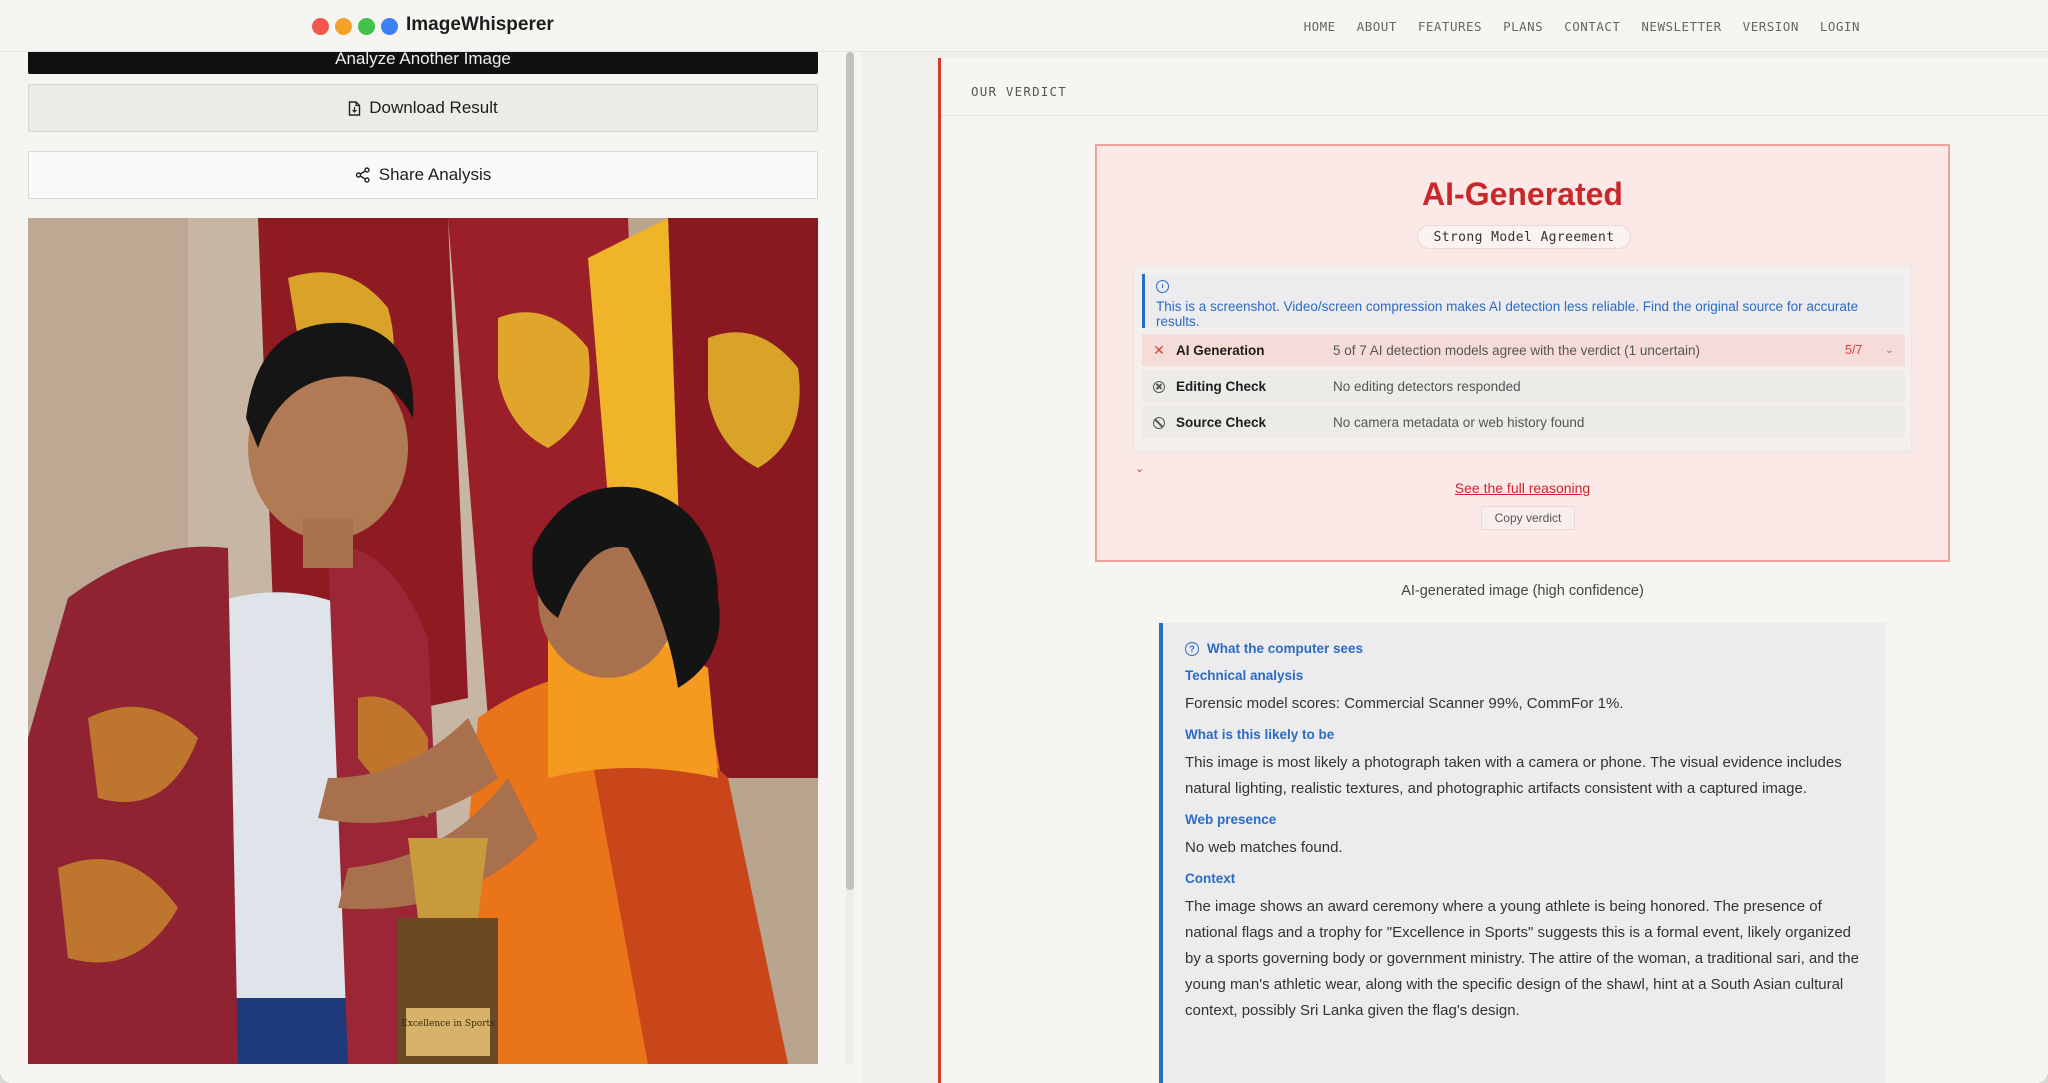  Describe the element at coordinates (1840, 26) in the screenshot. I see `nav-login: LOGIN` at that location.